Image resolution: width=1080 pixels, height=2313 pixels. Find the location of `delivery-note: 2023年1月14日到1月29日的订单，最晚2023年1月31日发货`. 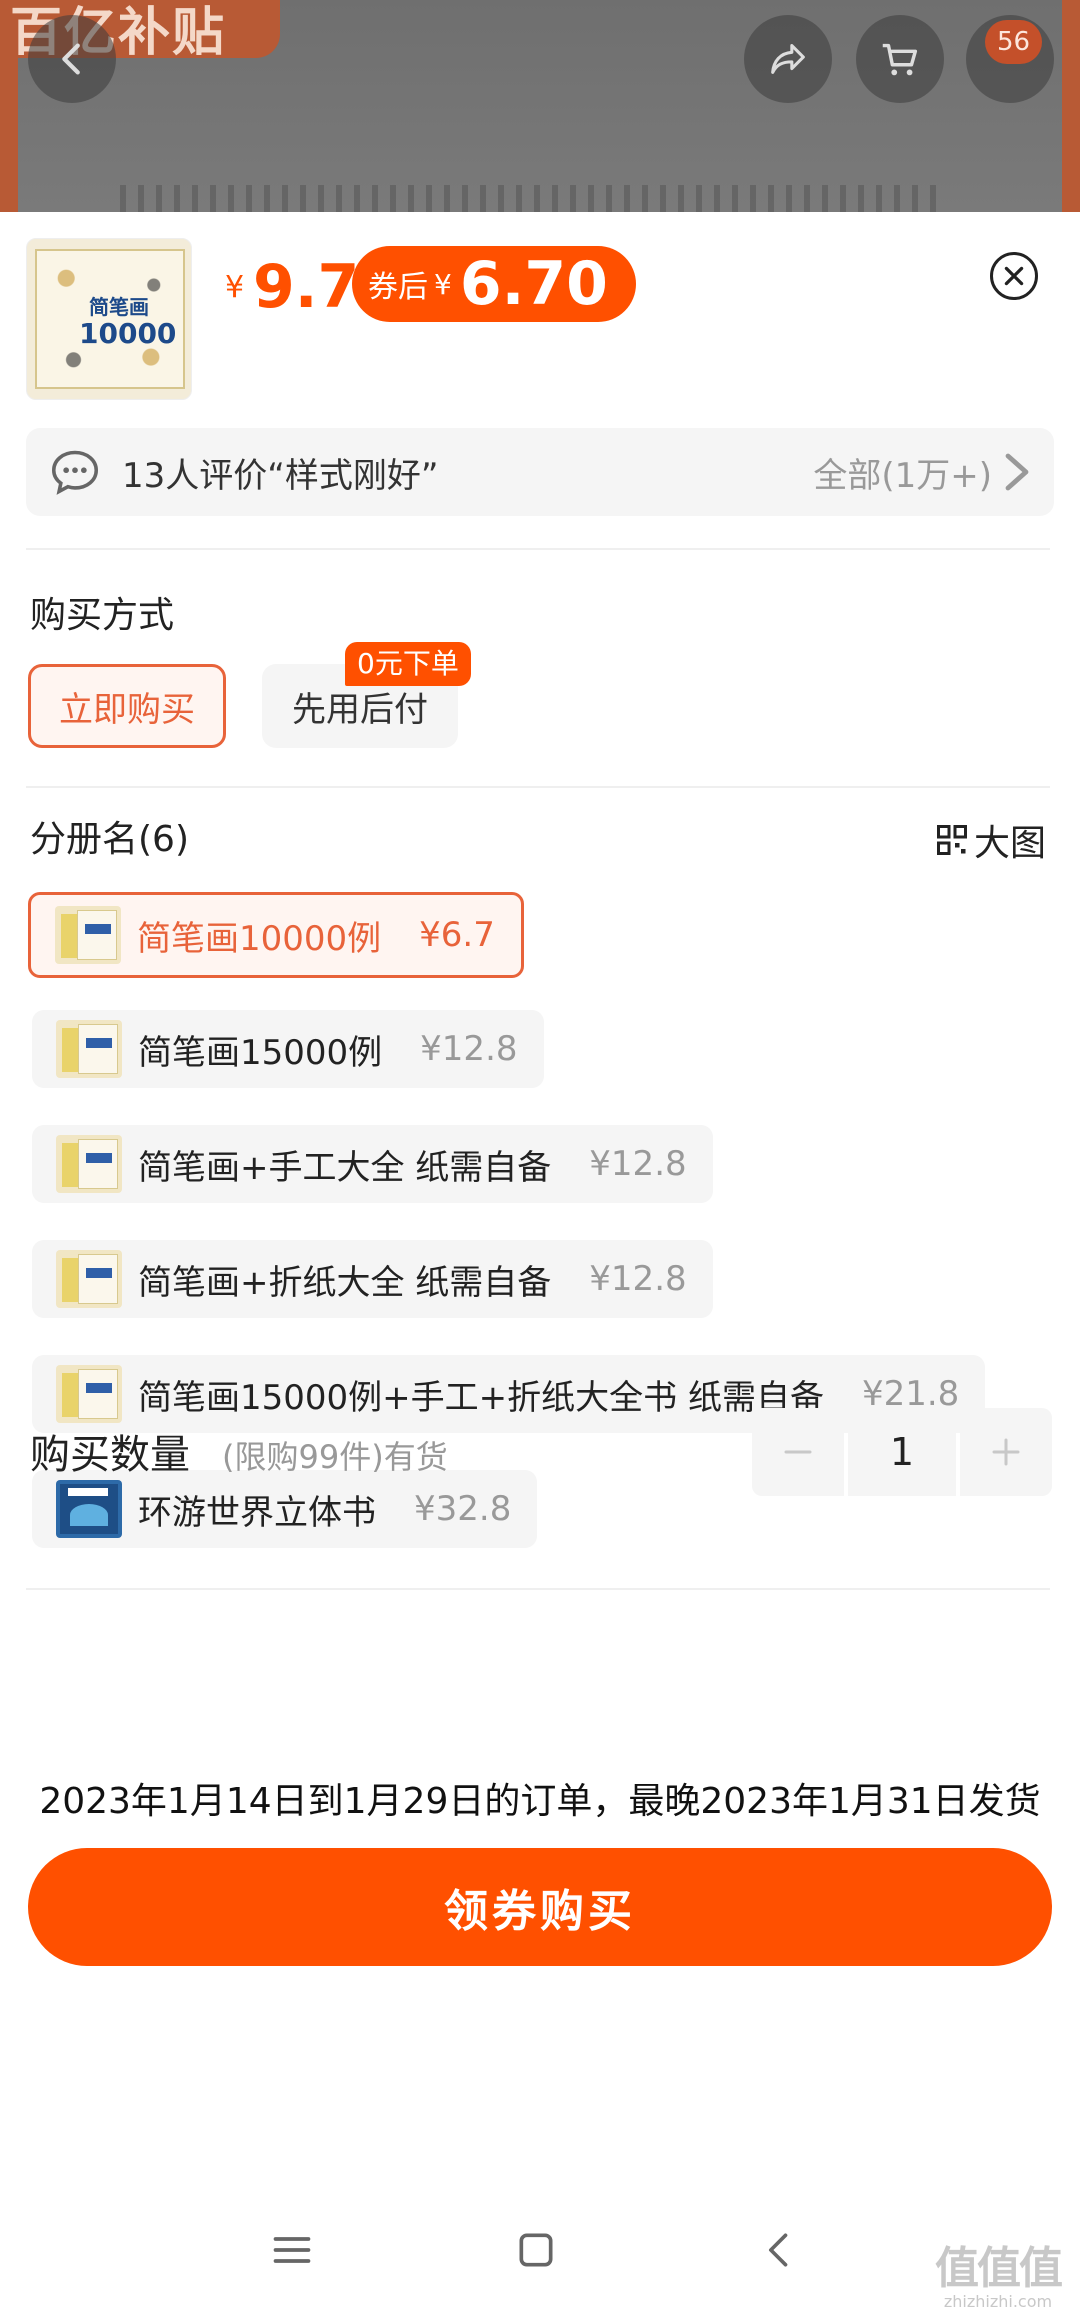

delivery-note: 2023年1月14日到1月29日的订单，最晚2023年1月31日发货 is located at coordinates (540, 1801).